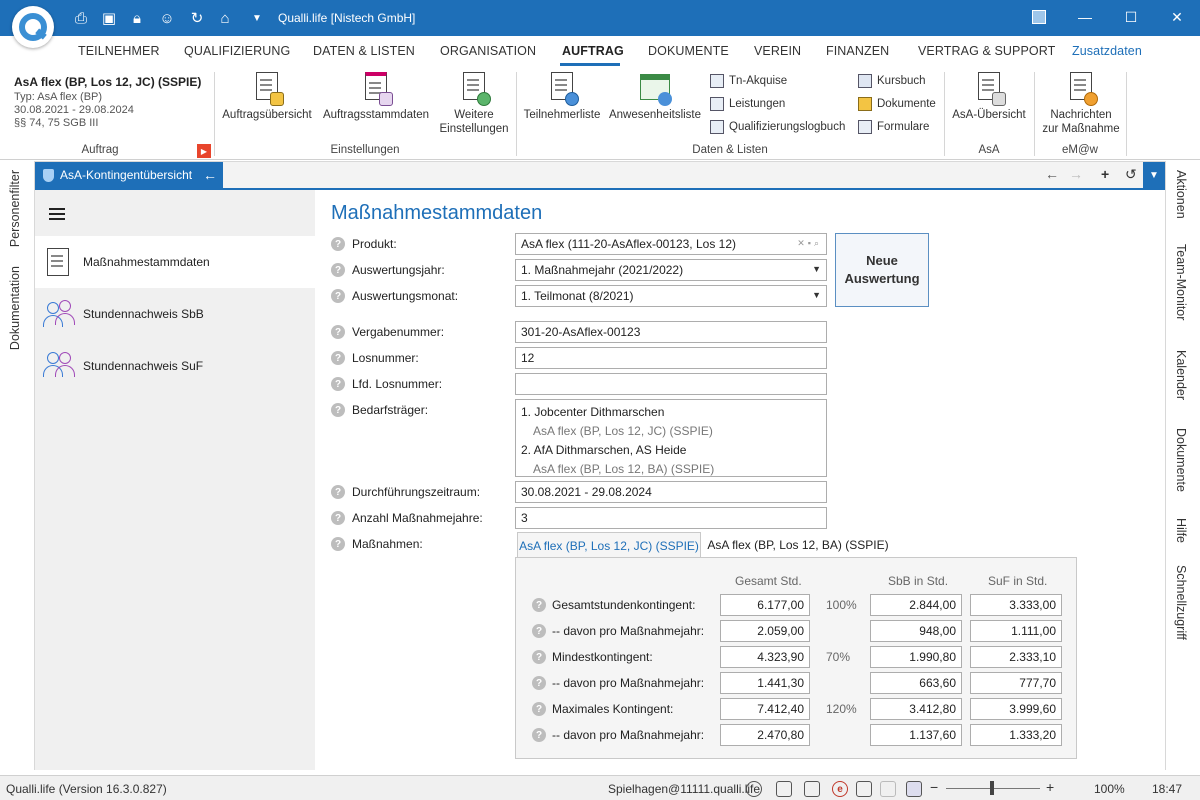 Image resolution: width=1200 pixels, height=800 pixels. I want to click on nav-item-stundennachweis-suf: Stundennachweis SuF, so click(175, 366).